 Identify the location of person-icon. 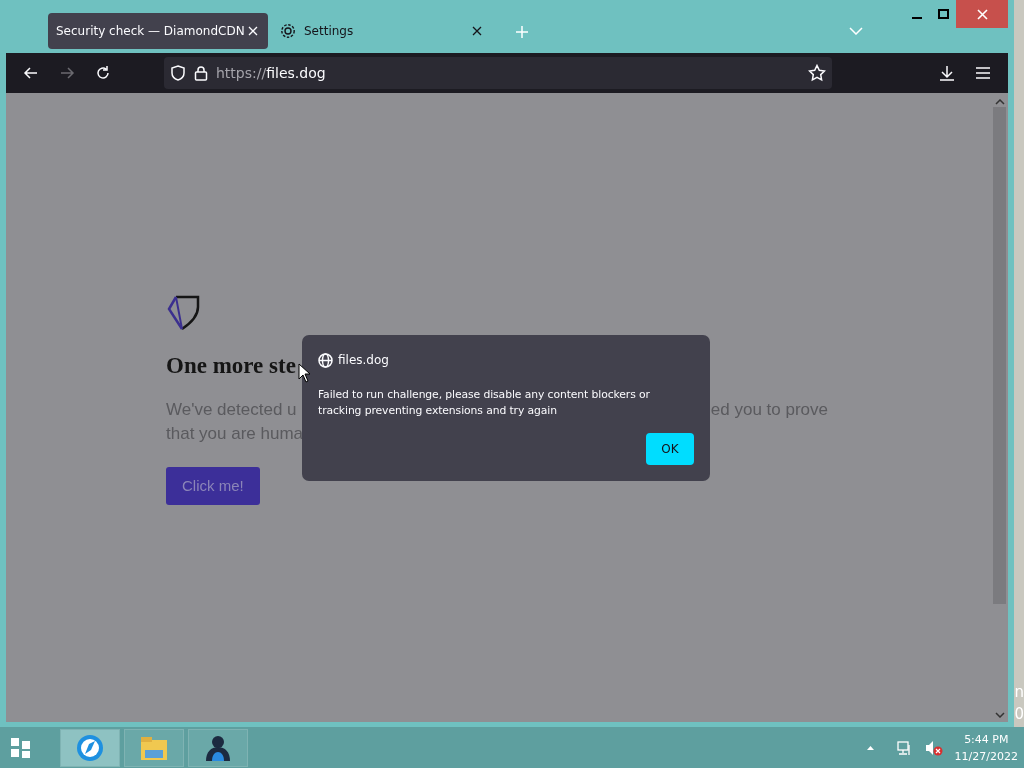
(218, 747).